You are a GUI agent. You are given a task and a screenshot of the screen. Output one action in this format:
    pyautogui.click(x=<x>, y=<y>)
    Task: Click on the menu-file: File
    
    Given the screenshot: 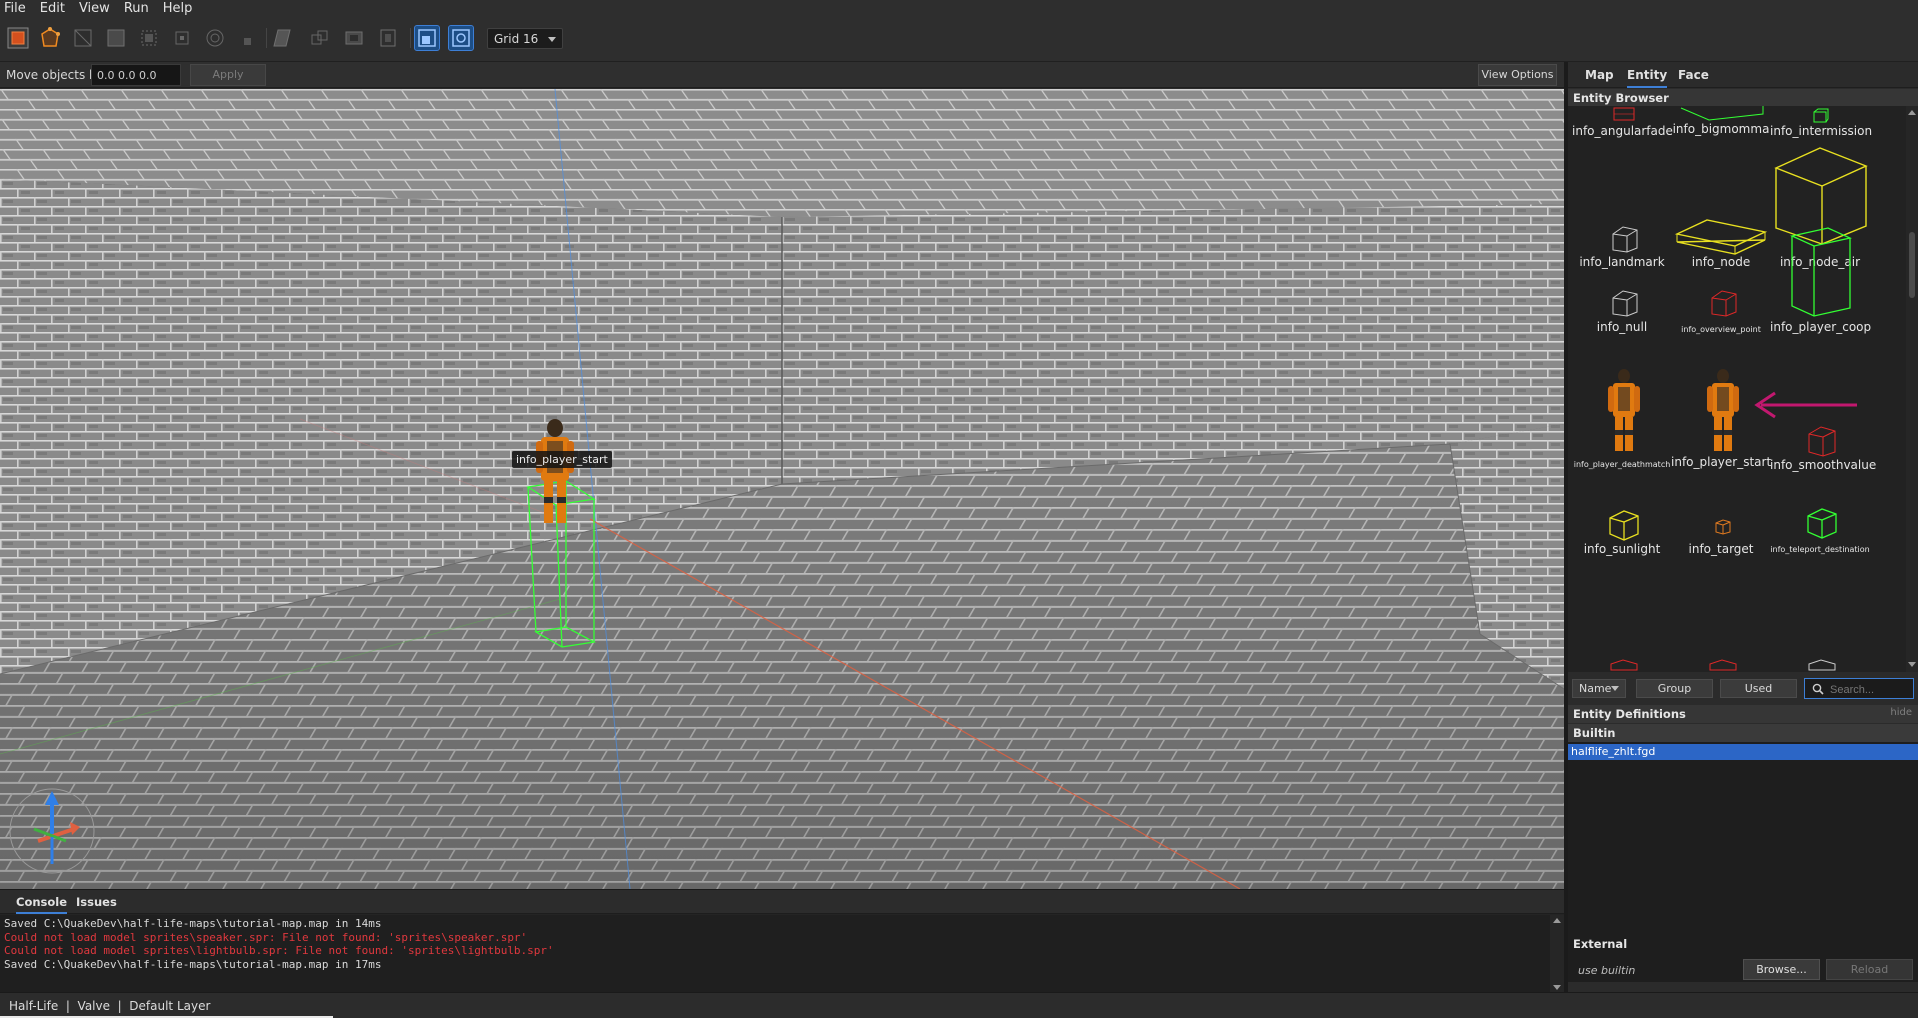 What is the action you would take?
    pyautogui.click(x=15, y=8)
    